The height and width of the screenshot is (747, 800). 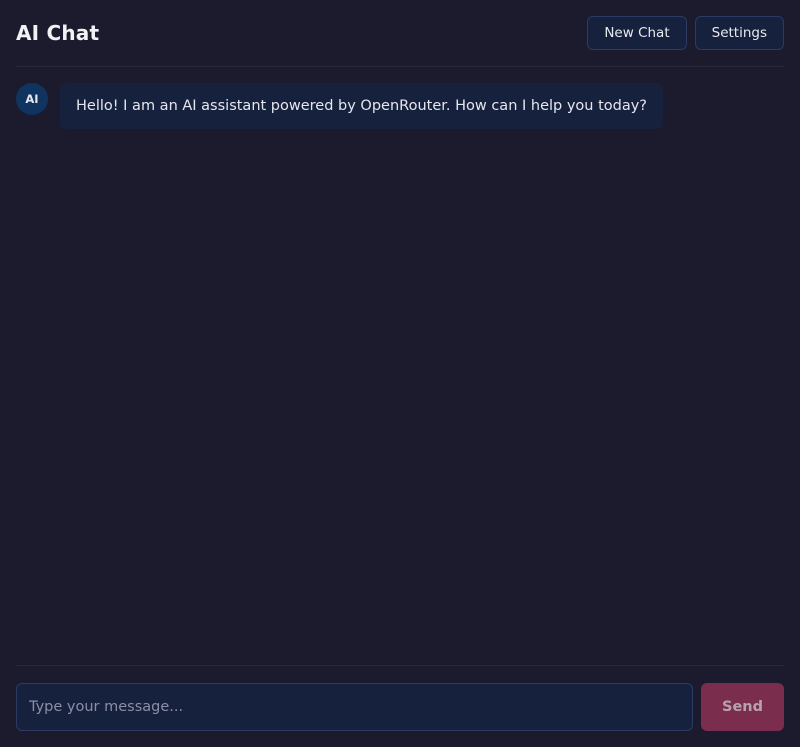 I want to click on new-chat-button: New Chat, so click(x=637, y=33).